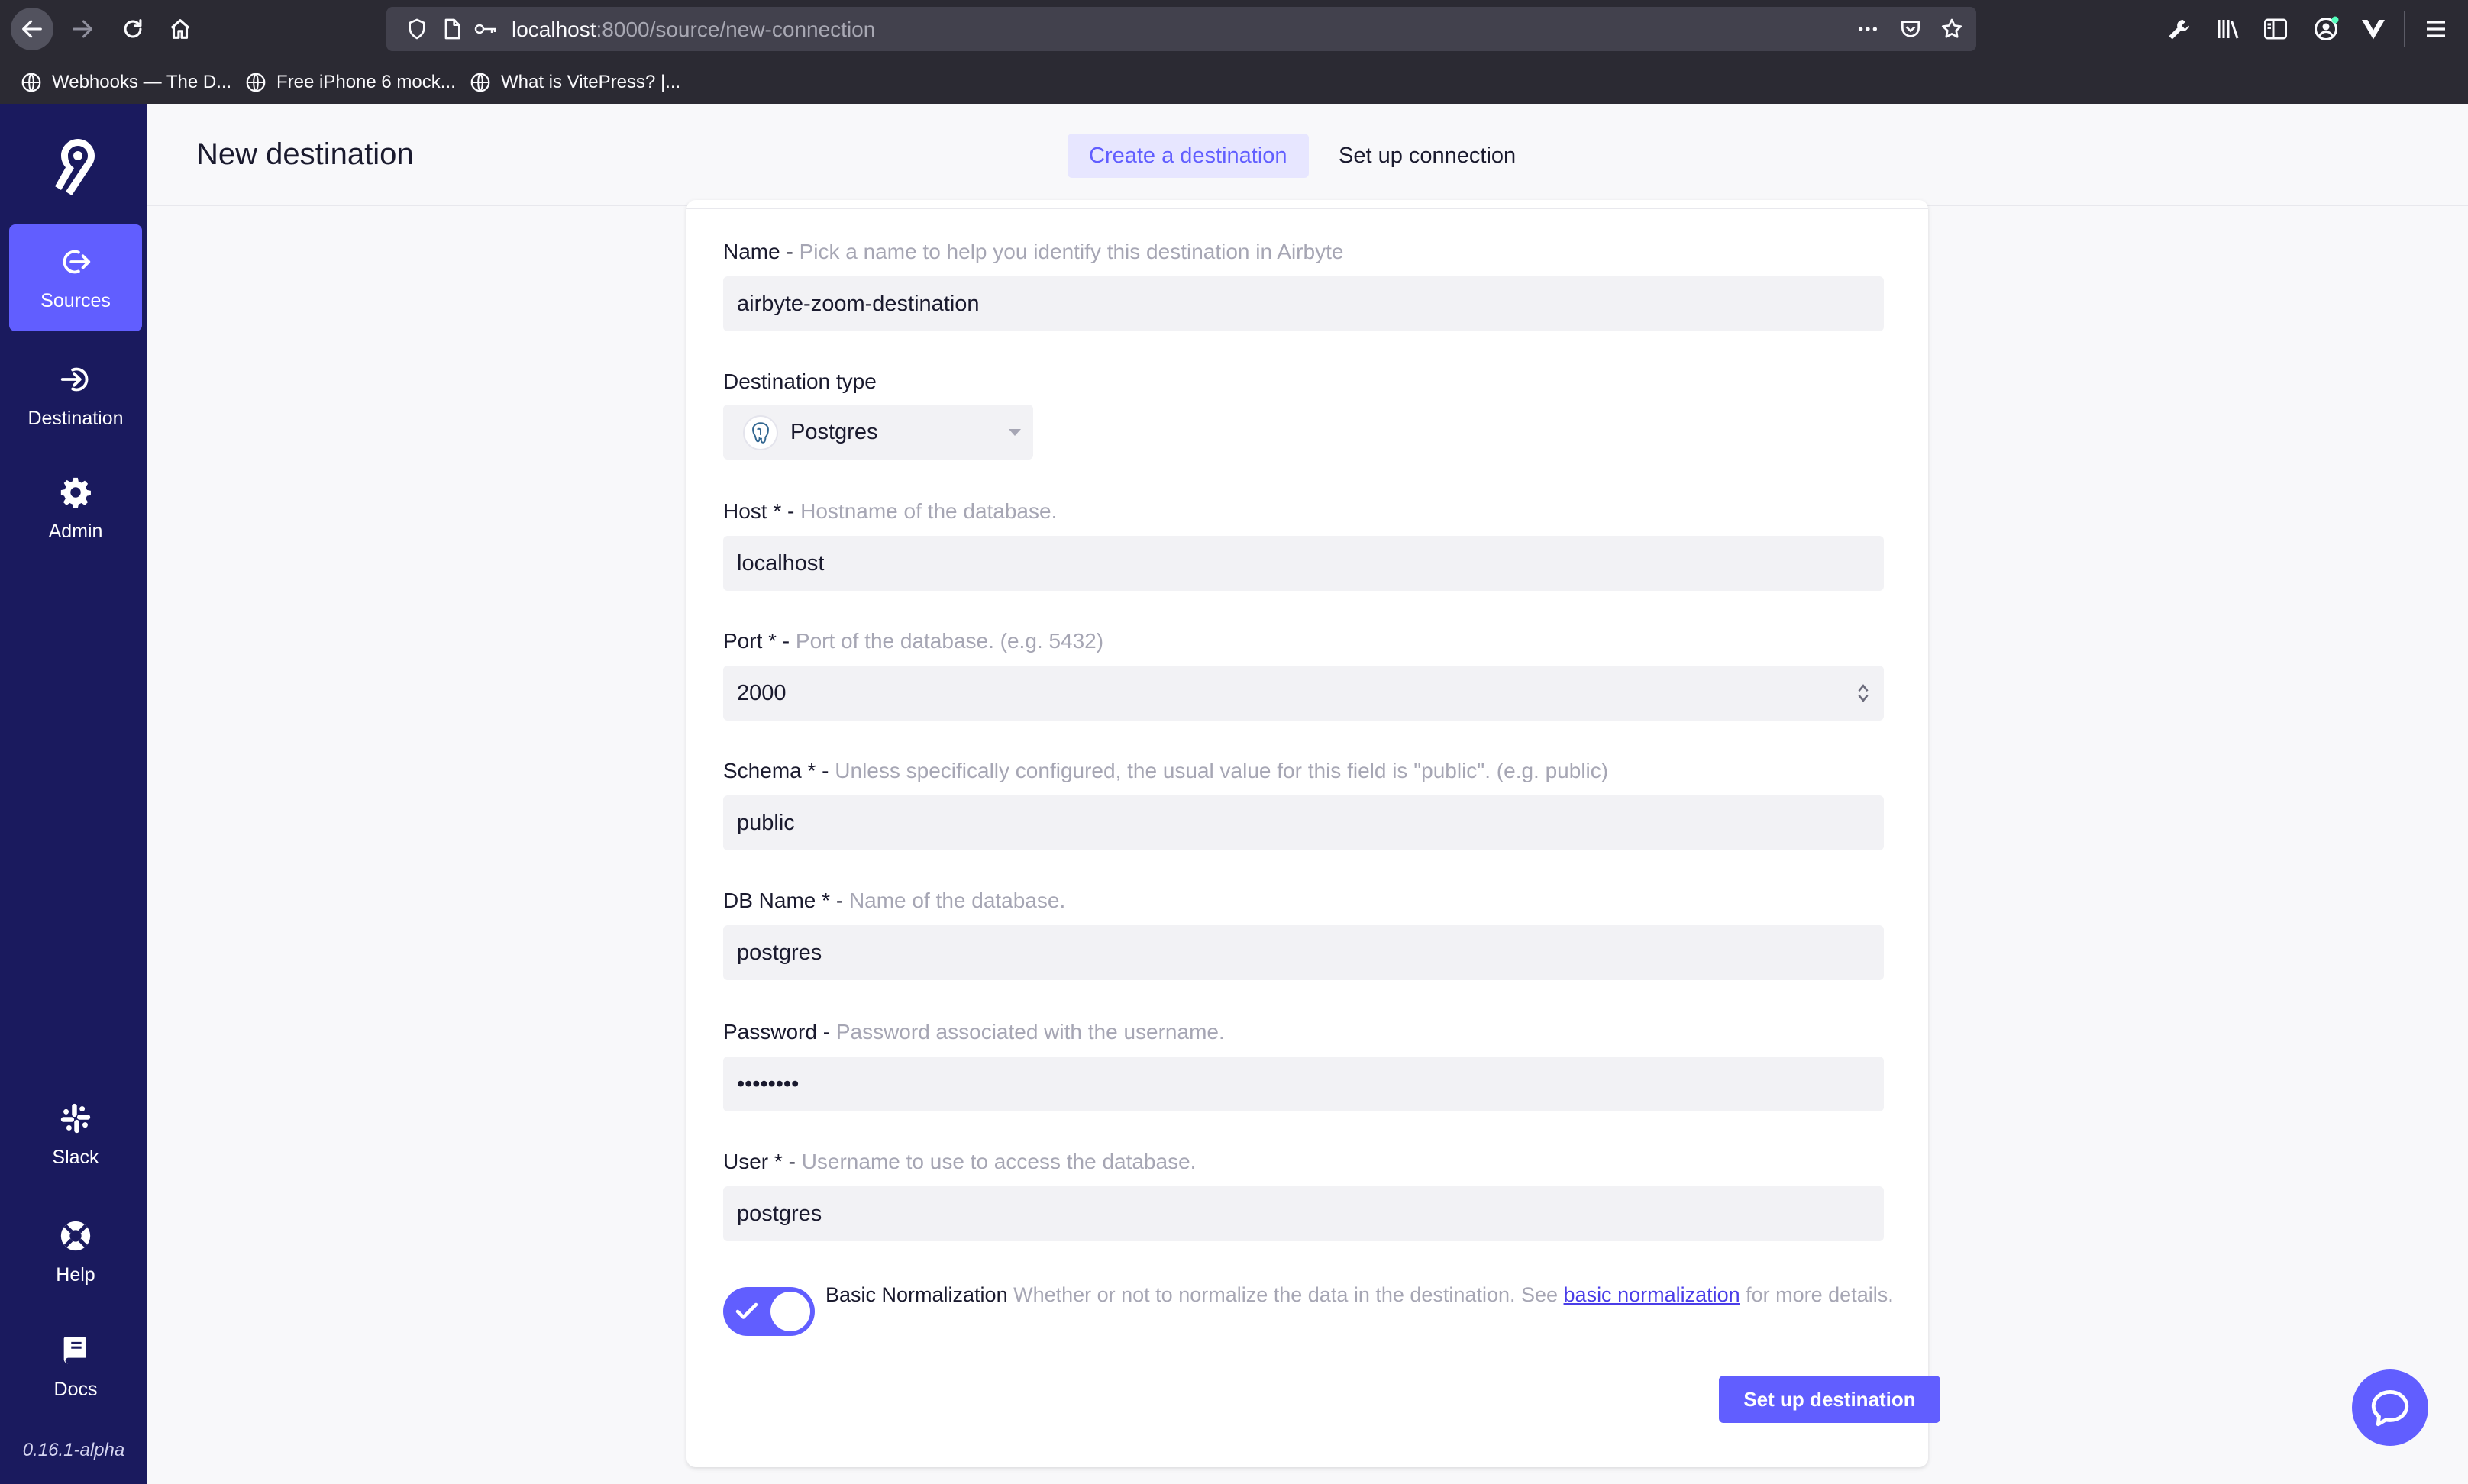 Image resolution: width=2468 pixels, height=1484 pixels. Describe the element at coordinates (75, 277) in the screenshot. I see `sidebar-item-sources: Sources` at that location.